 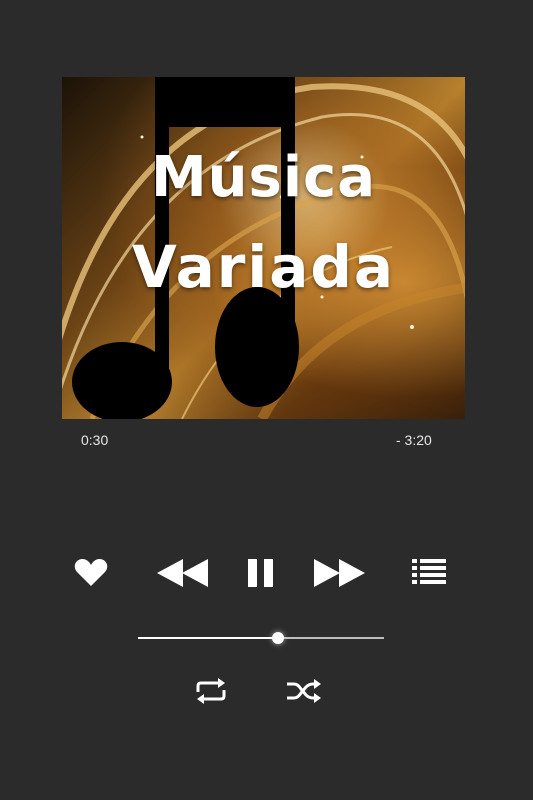 I want to click on remaining-time: - 3:20, so click(x=414, y=440).